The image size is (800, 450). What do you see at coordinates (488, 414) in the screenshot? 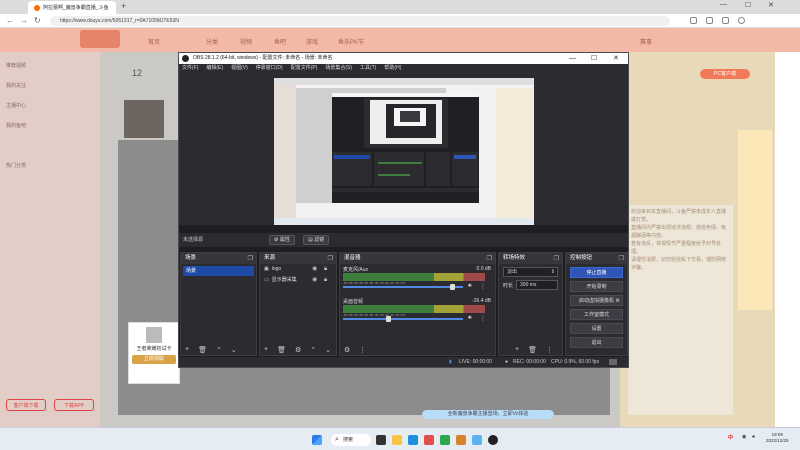
I see `promo-banner: 全新魔兽争霸主播登场，立即Vo体验` at bounding box center [488, 414].